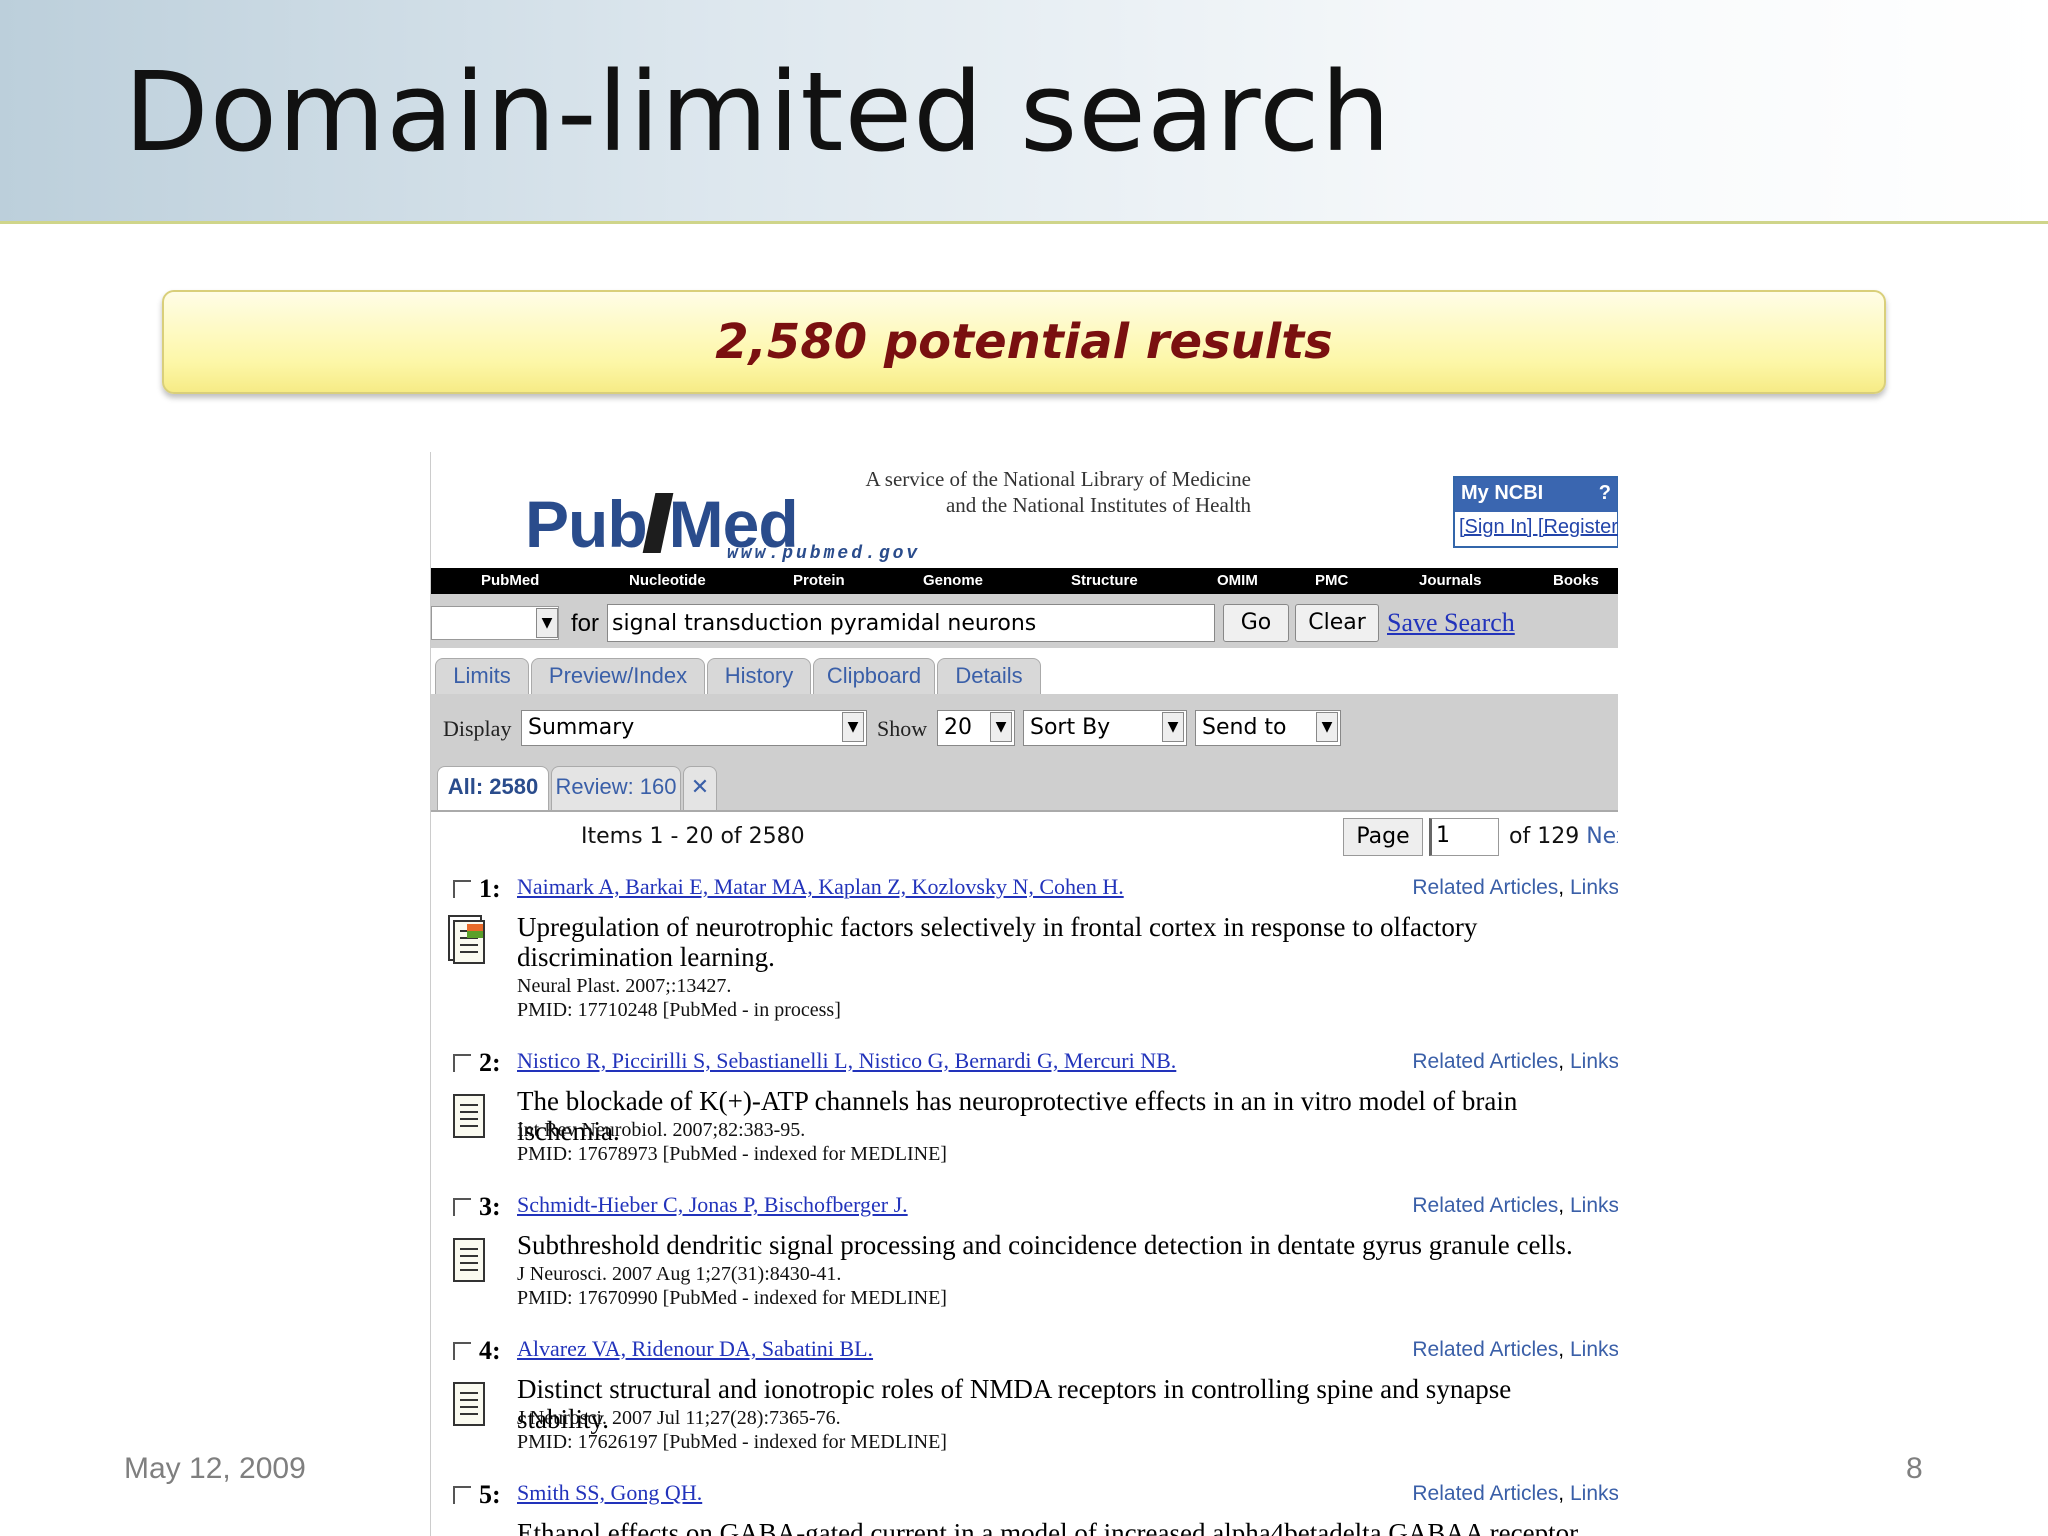 The image size is (2048, 1536). I want to click on tabs-underline, so click(1024, 699).